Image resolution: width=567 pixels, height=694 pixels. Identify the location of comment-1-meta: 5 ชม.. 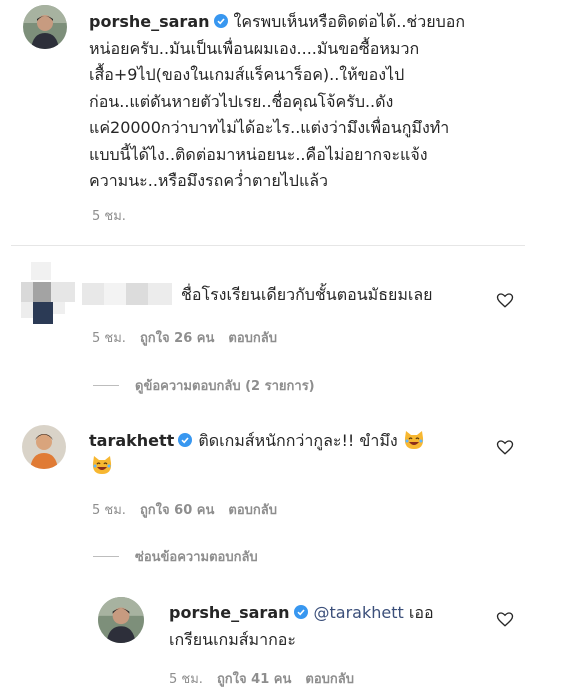
(116, 215).